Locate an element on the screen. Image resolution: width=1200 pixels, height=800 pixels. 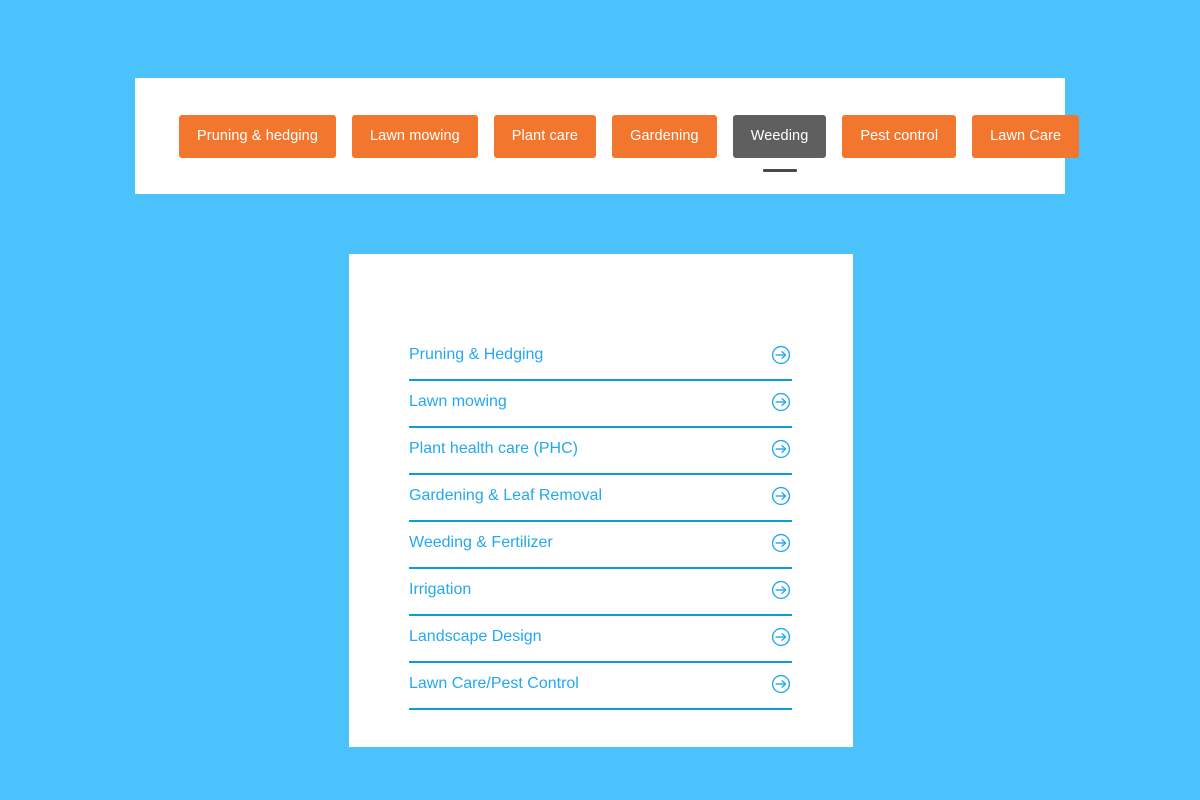
tab-button: Pest control is located at coordinates (899, 136).